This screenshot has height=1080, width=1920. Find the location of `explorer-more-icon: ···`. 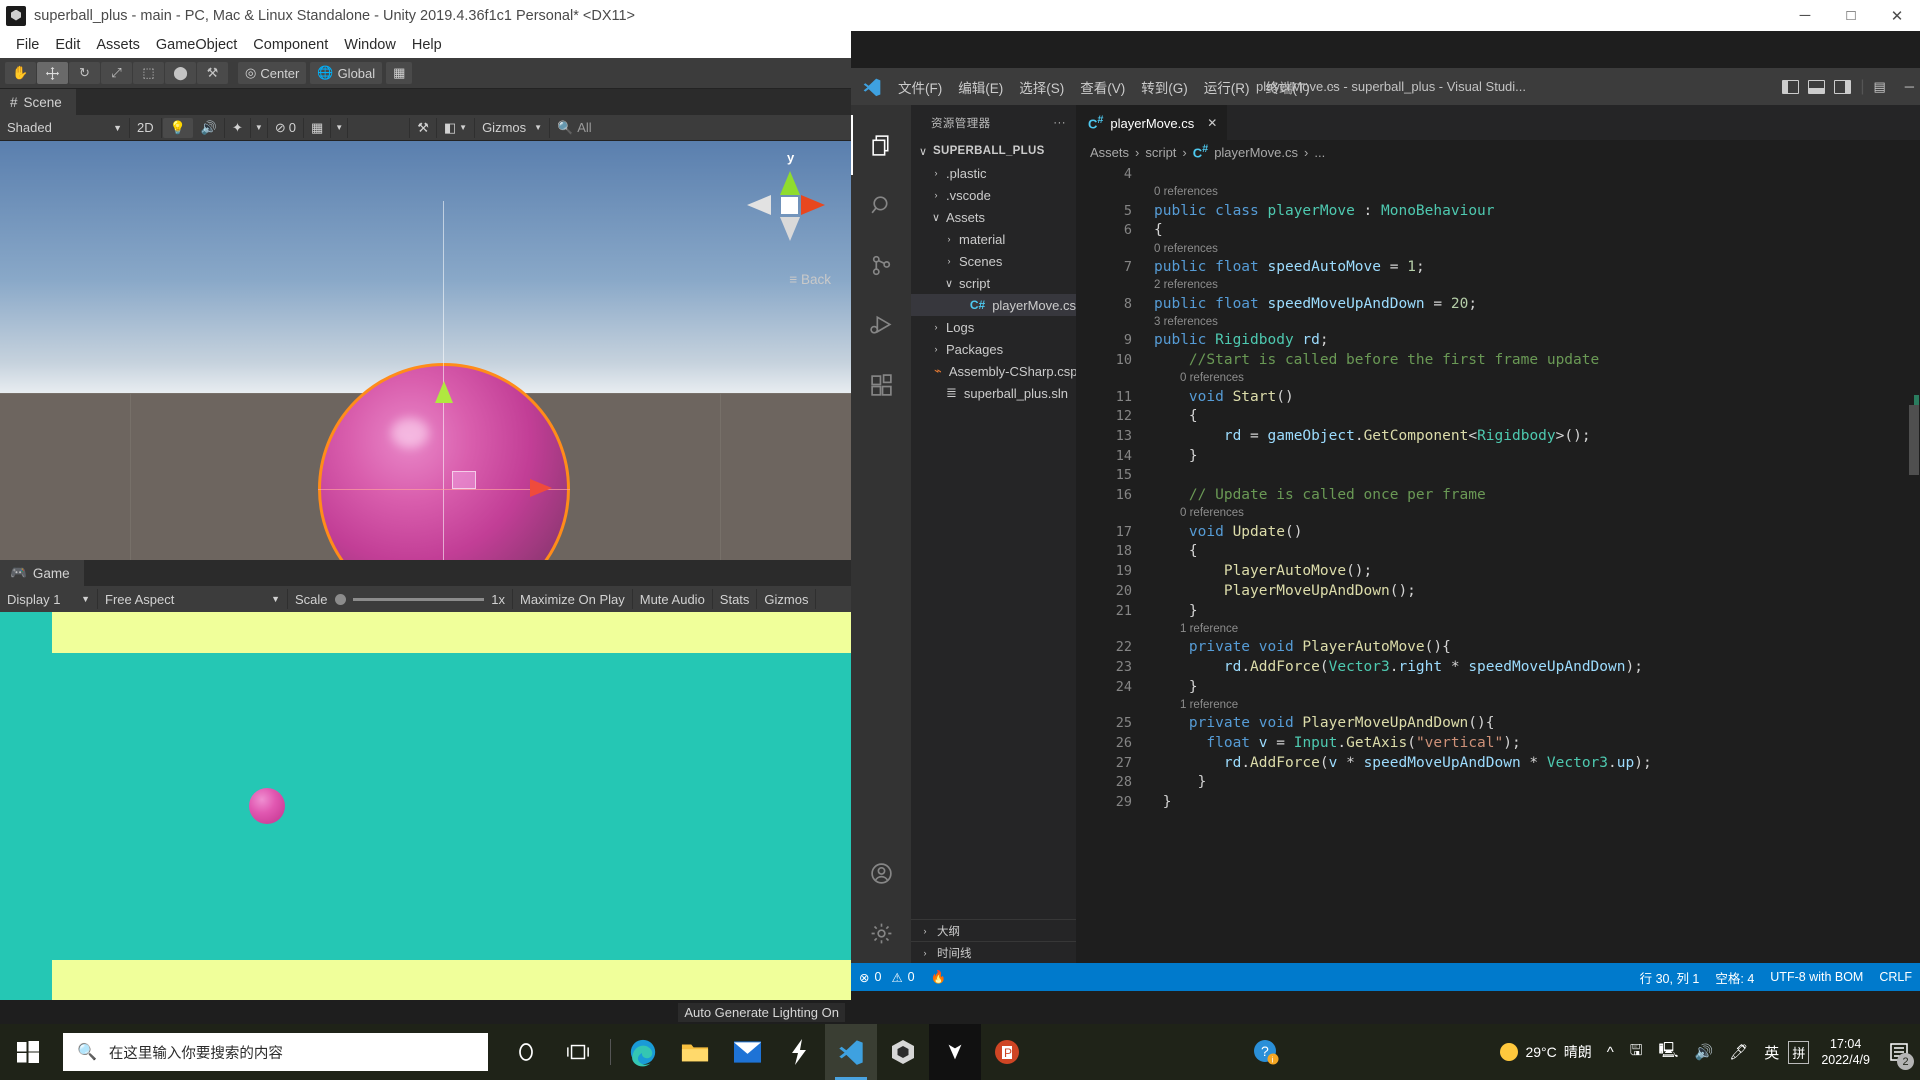

explorer-more-icon: ··· is located at coordinates (1059, 123).